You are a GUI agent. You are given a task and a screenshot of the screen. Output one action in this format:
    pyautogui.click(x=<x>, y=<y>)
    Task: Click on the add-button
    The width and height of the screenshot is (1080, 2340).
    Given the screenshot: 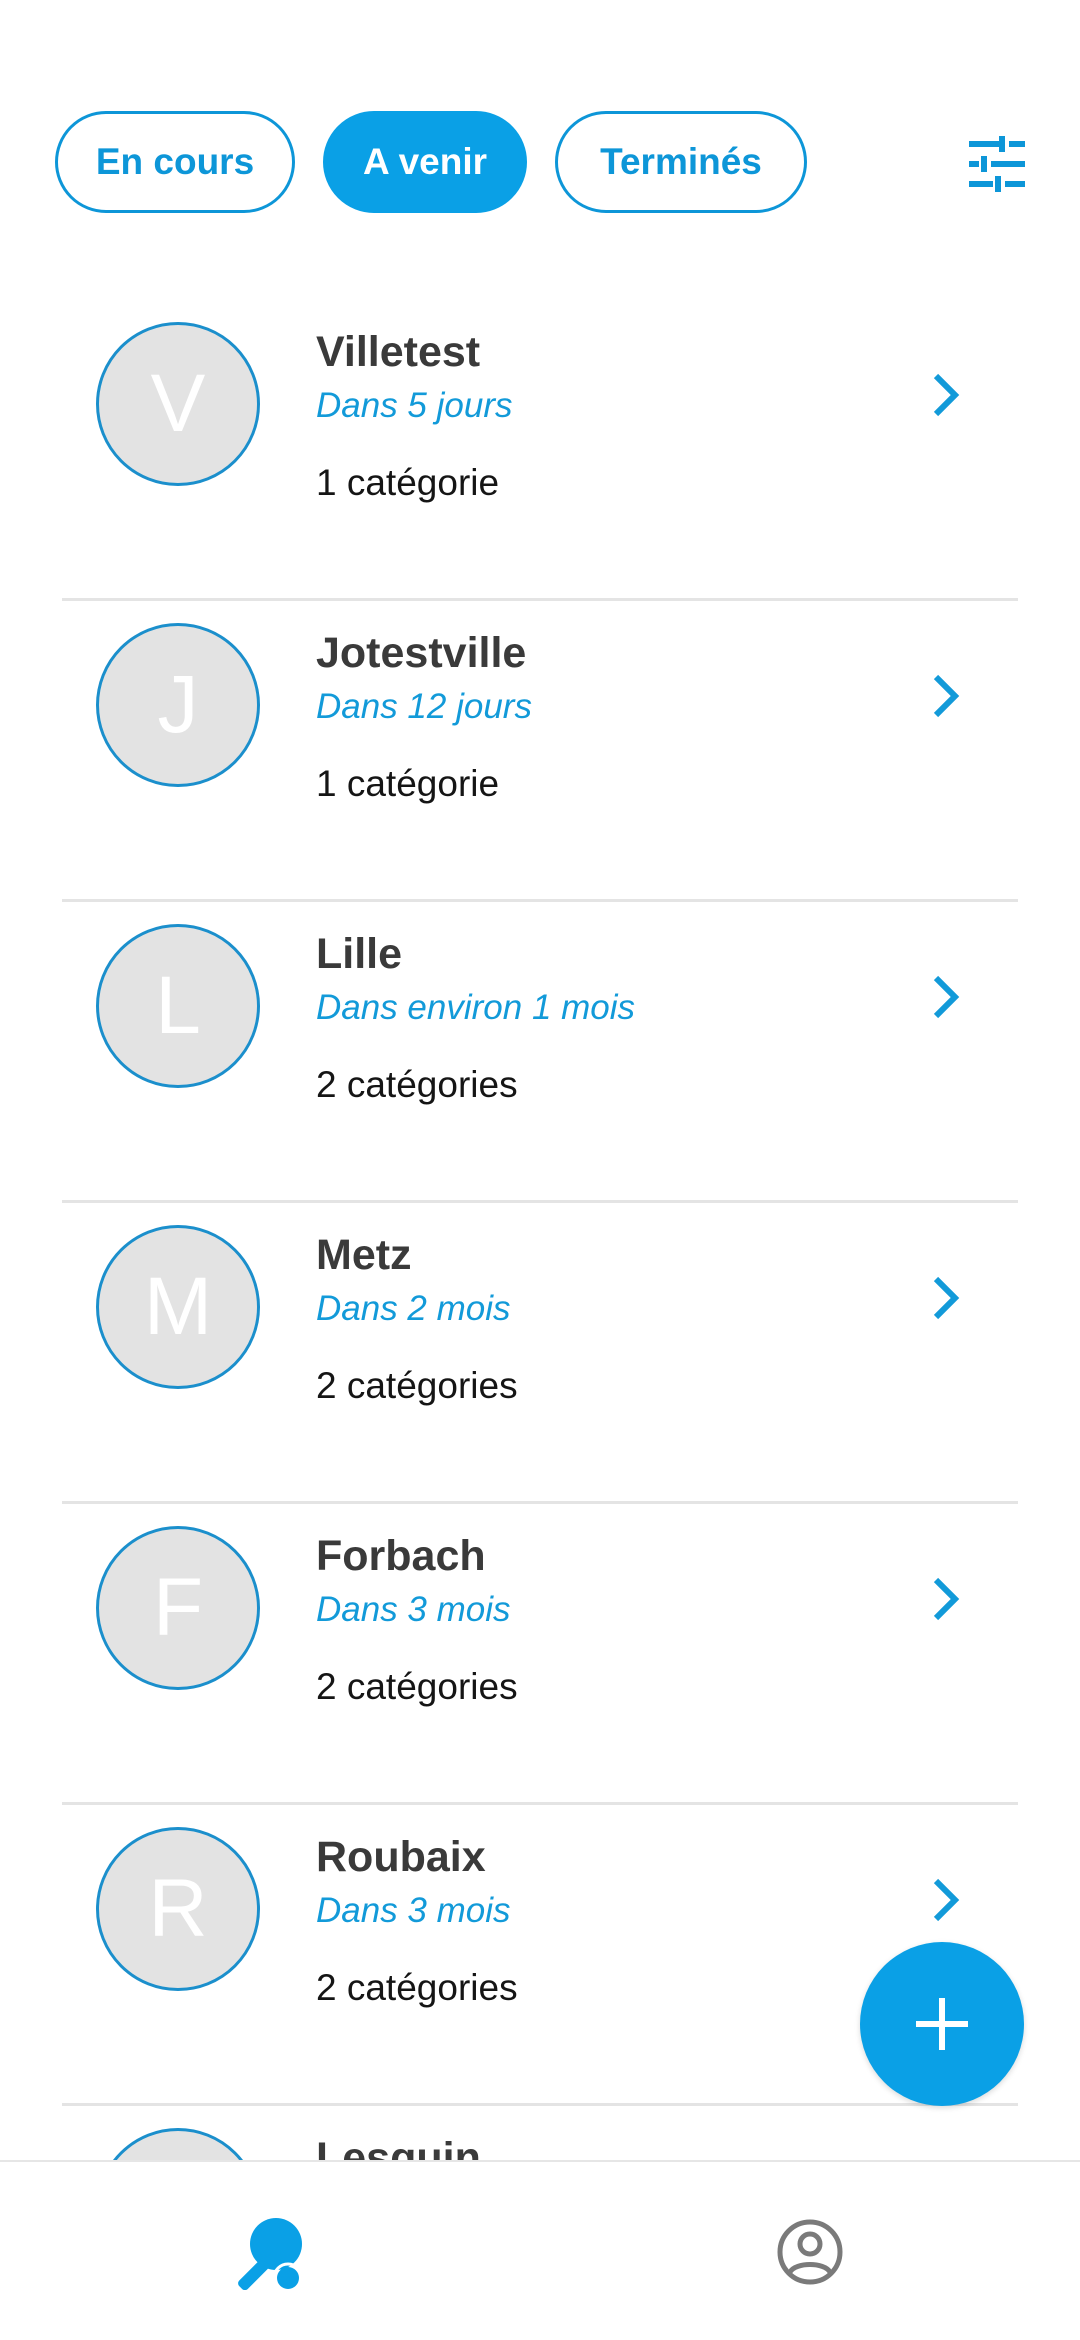 What is the action you would take?
    pyautogui.click(x=942, y=2024)
    